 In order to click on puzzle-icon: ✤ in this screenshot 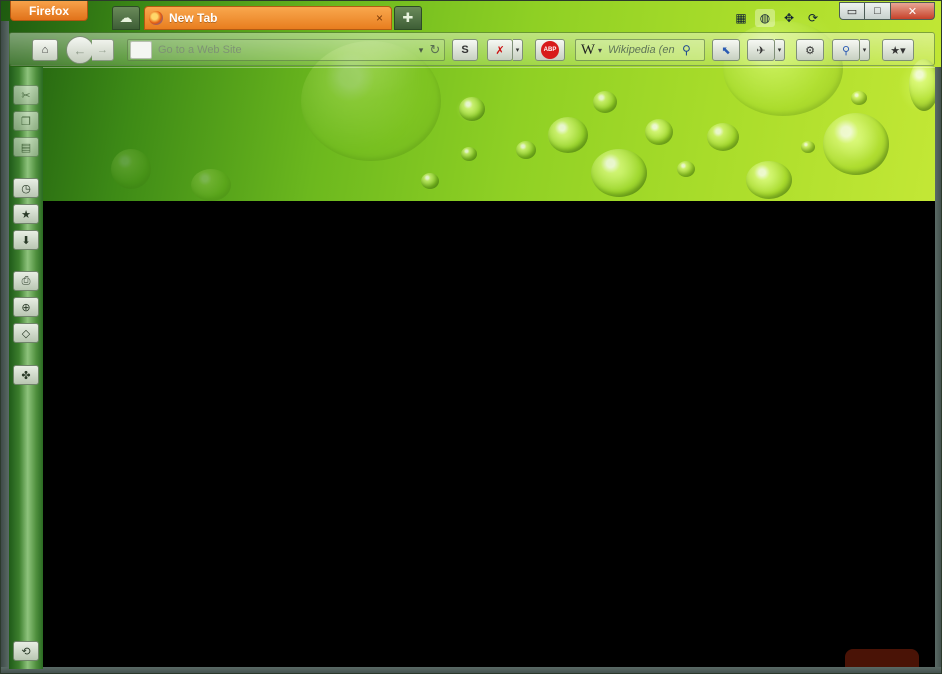, I will do `click(26, 375)`.